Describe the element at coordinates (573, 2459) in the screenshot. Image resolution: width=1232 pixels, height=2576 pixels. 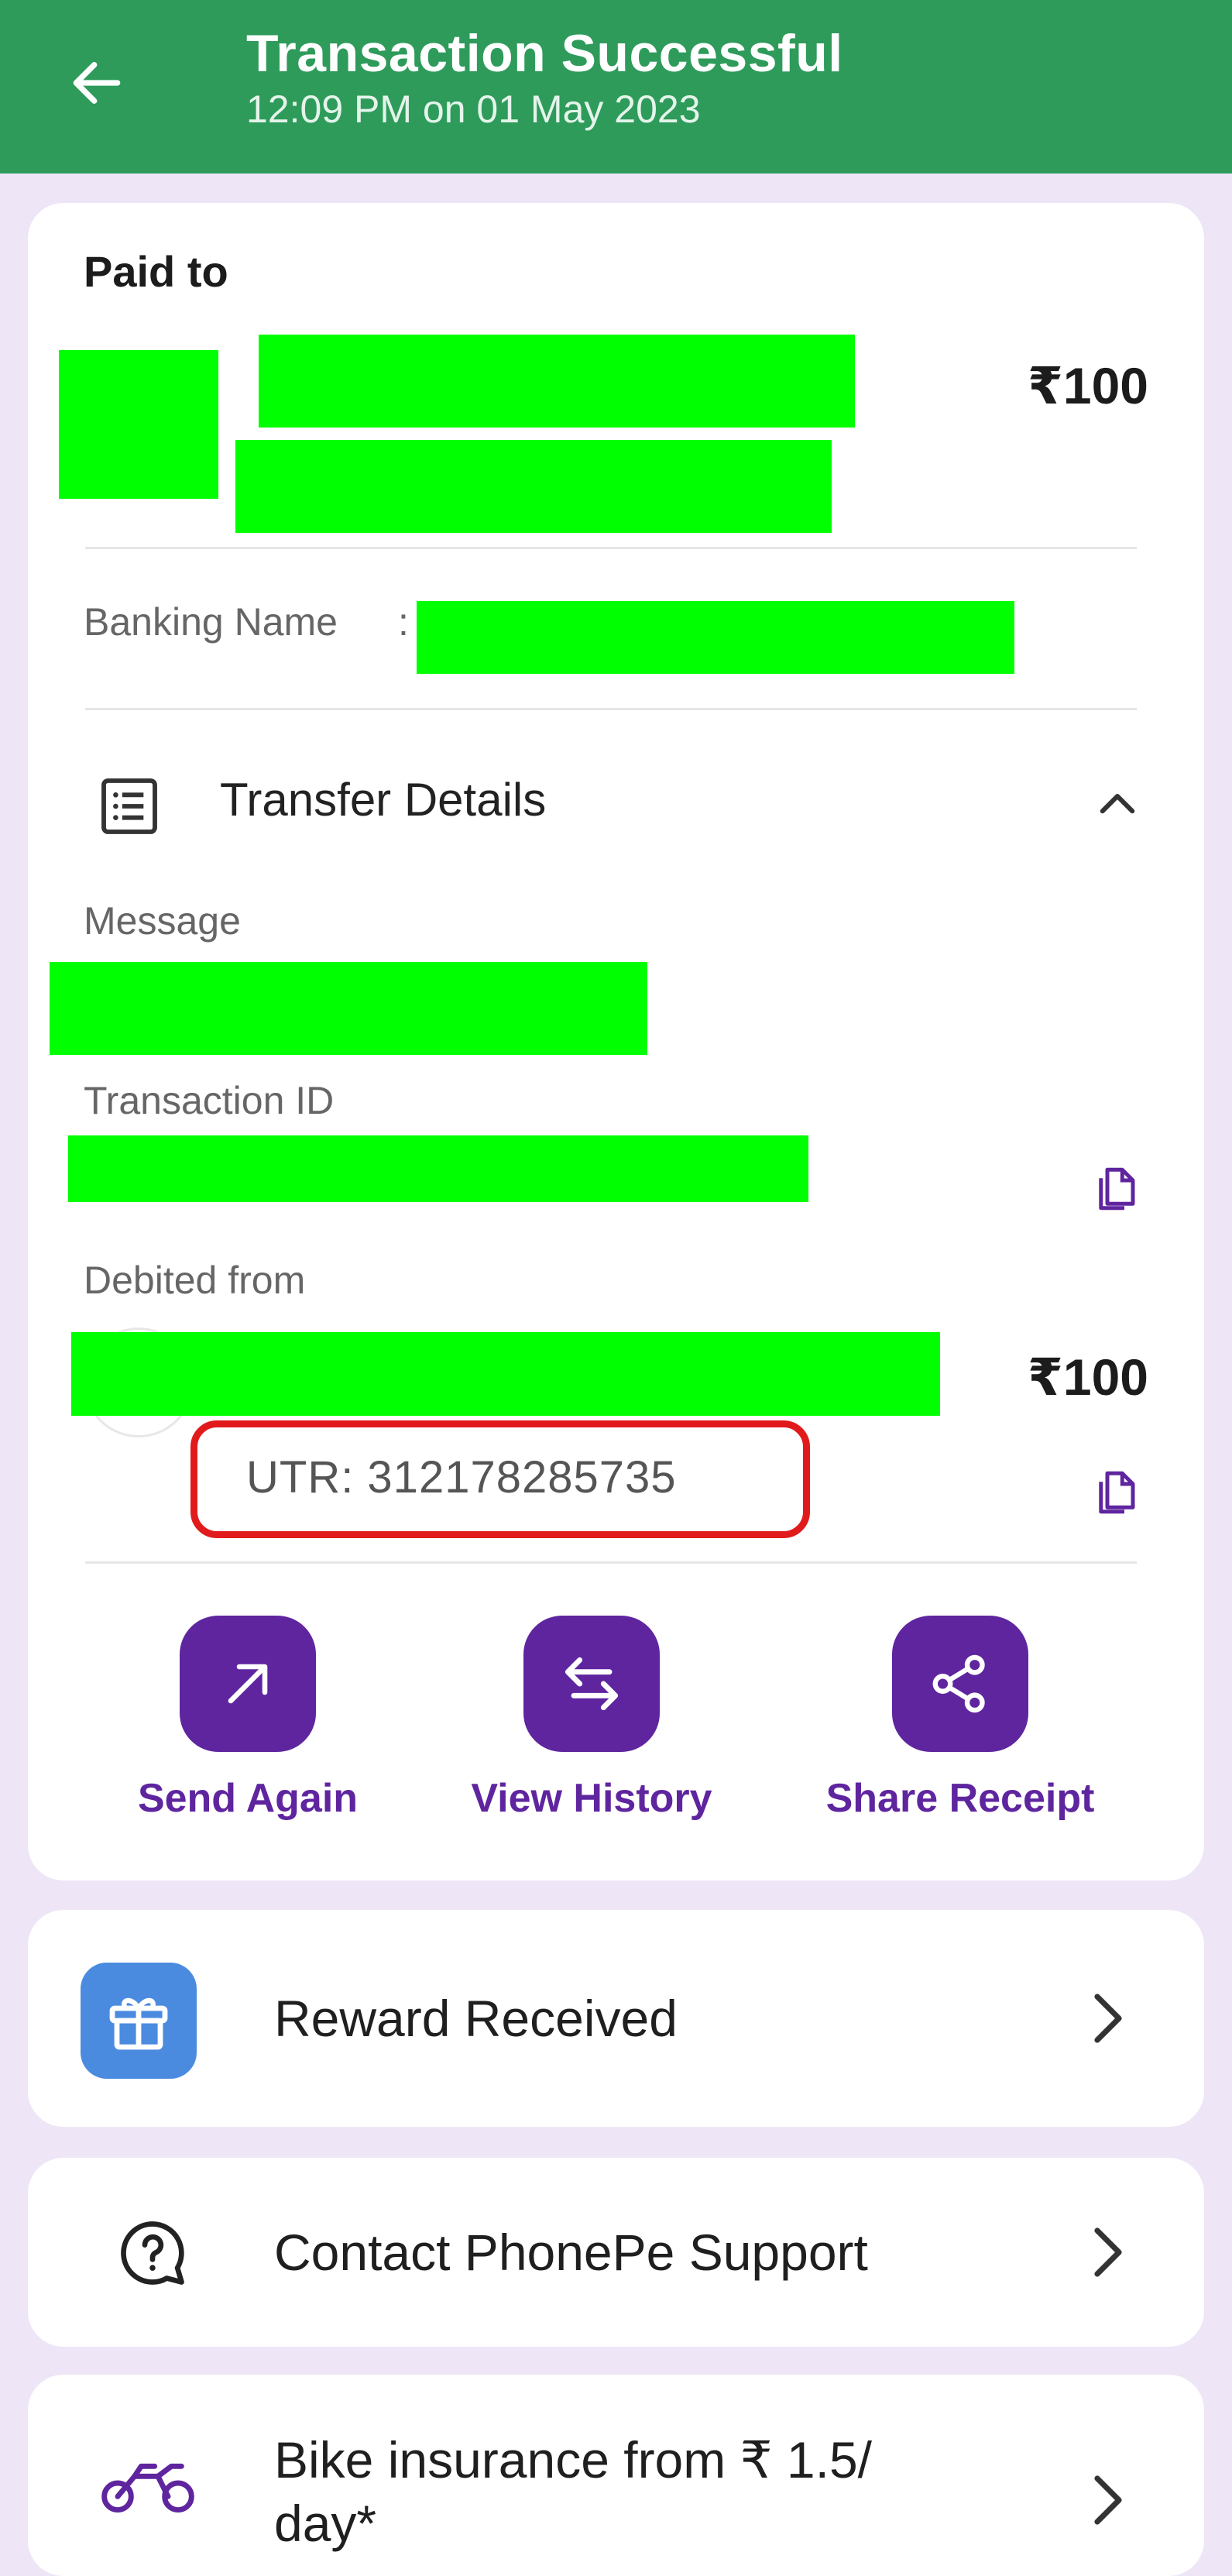
I see `bike-insurance-line1: Bike insurance from ₹ 1.5/` at that location.